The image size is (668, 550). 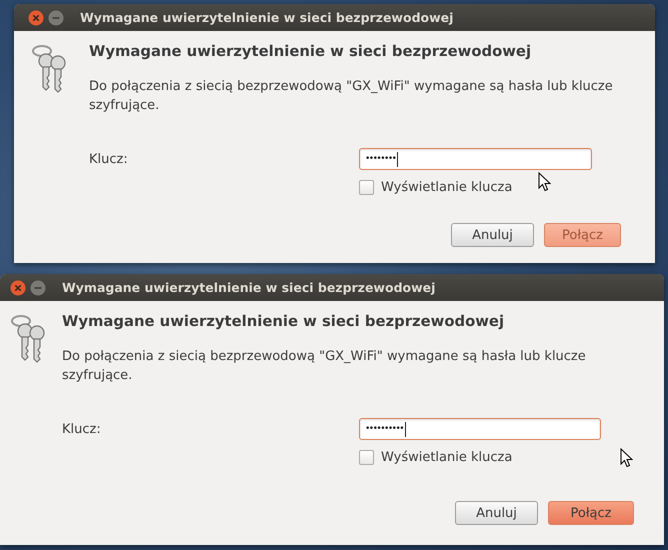 What do you see at coordinates (475, 159) in the screenshot?
I see `password-field: ••••••••` at bounding box center [475, 159].